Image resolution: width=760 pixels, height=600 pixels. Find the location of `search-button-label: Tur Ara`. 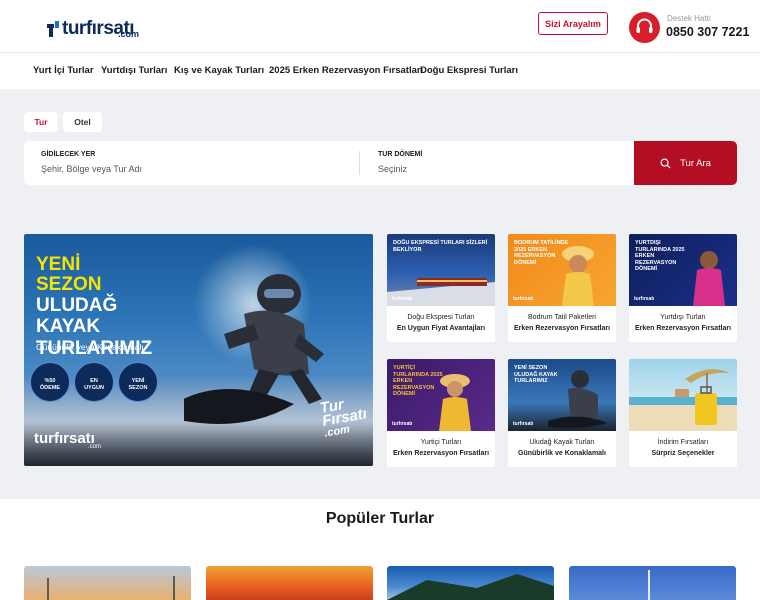

search-button-label: Tur Ara is located at coordinates (695, 163).